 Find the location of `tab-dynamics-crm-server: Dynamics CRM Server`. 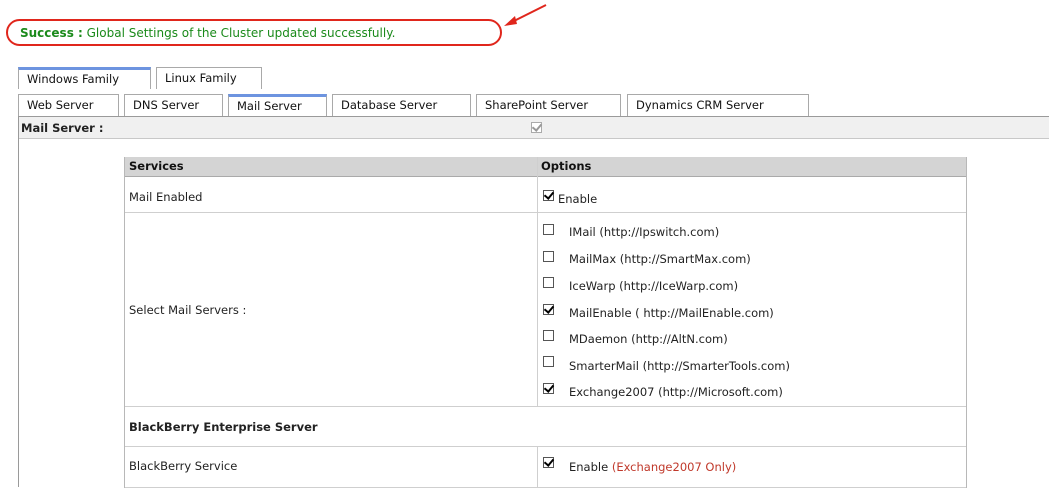

tab-dynamics-crm-server: Dynamics CRM Server is located at coordinates (718, 105).